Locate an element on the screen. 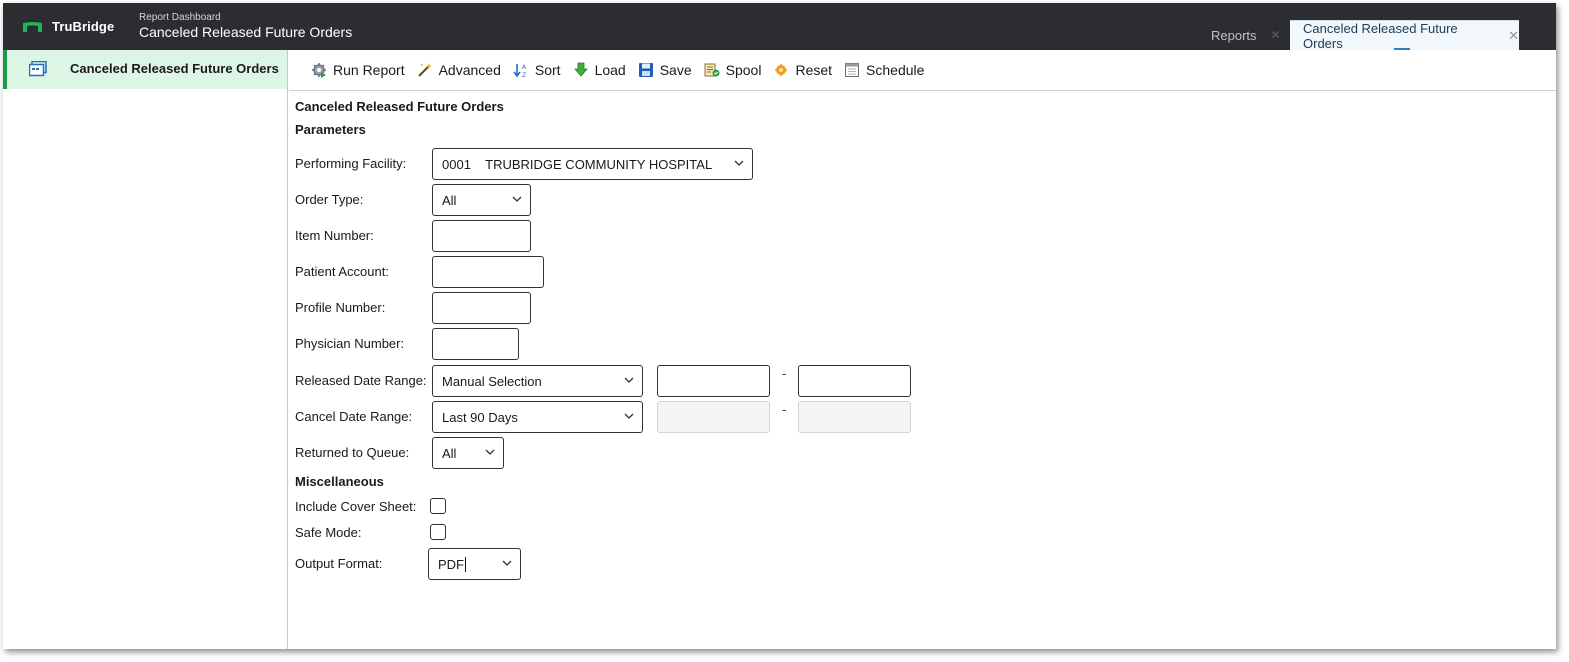 The height and width of the screenshot is (662, 1569). sort-icon: AZ is located at coordinates (521, 70).